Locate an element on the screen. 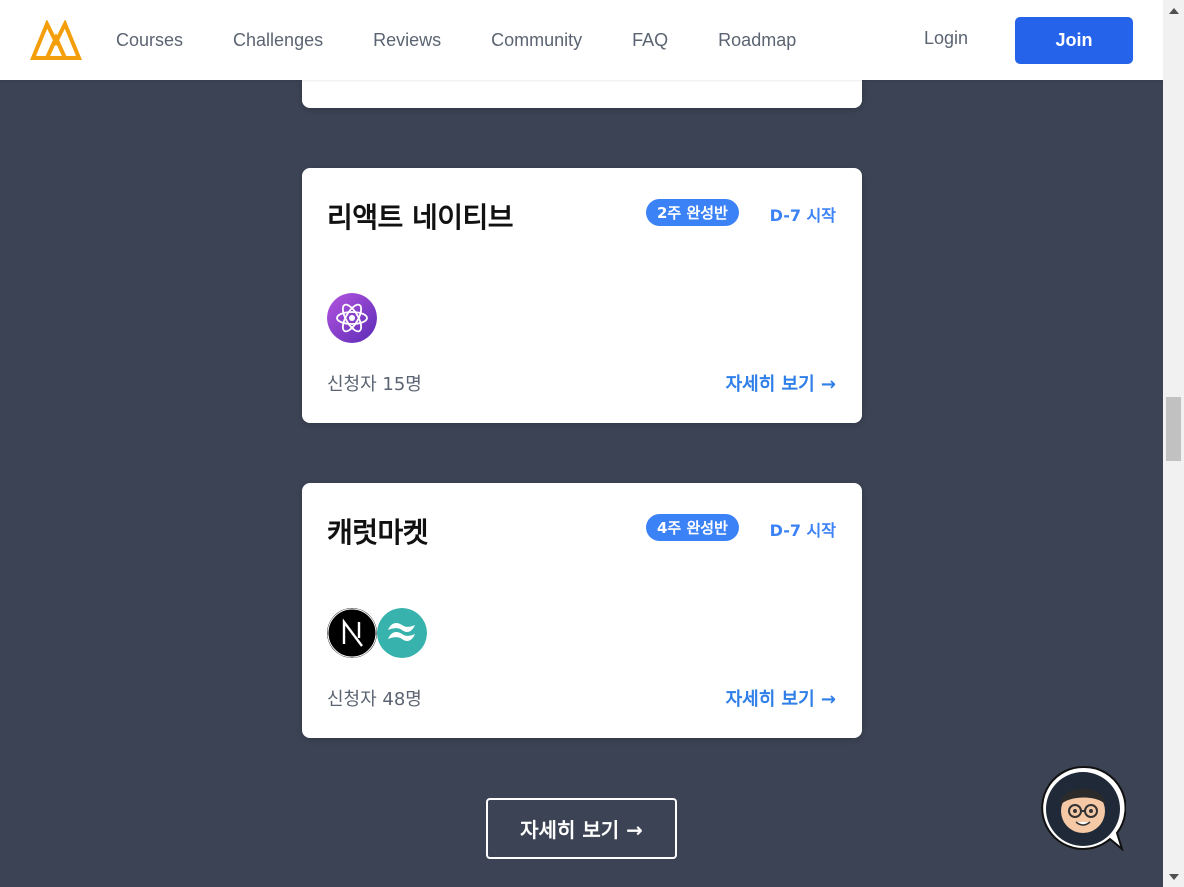  course-card: 리액트 네이티브 2주 완성반 D-7 시작 신청자 15명 자세히 보기 → is located at coordinates (582, 295).